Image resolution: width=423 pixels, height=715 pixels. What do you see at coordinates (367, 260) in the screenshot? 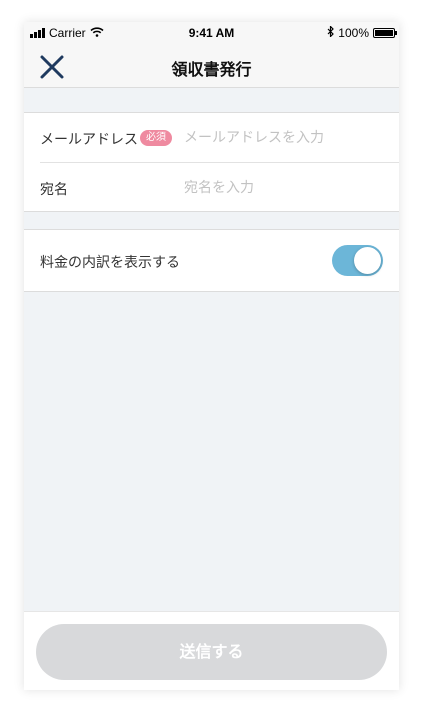
I see `toggle-knob` at bounding box center [367, 260].